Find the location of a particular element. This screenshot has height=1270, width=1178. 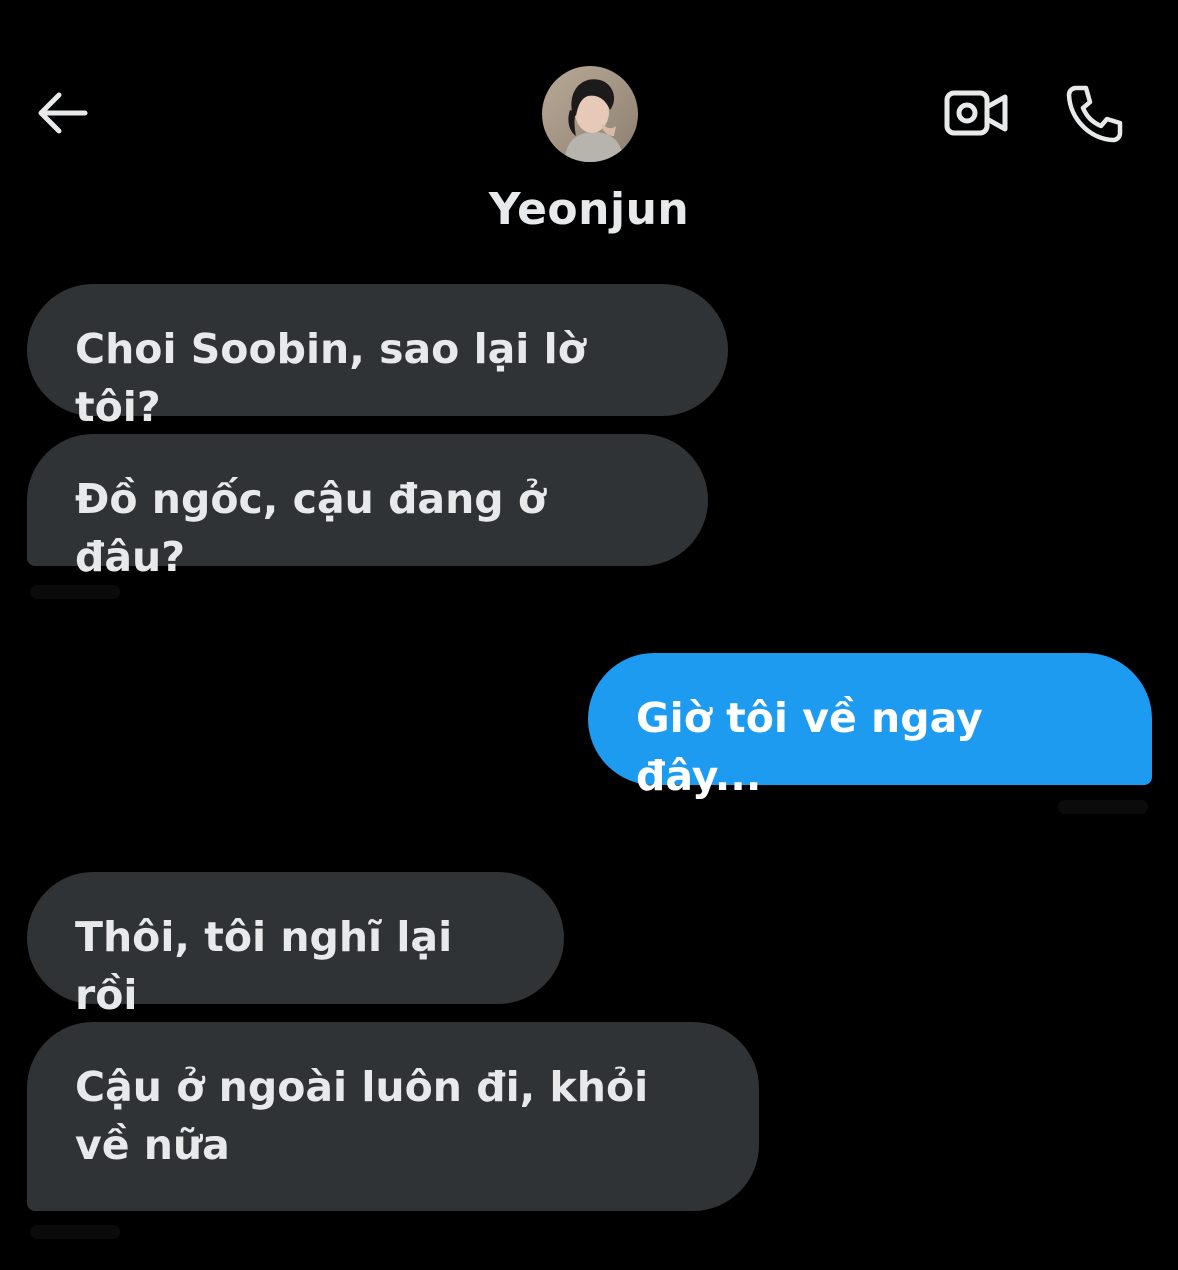

message-bubble-received: Cậu ở ngoài luôn đi, khỏi về nữa is located at coordinates (393, 1116).